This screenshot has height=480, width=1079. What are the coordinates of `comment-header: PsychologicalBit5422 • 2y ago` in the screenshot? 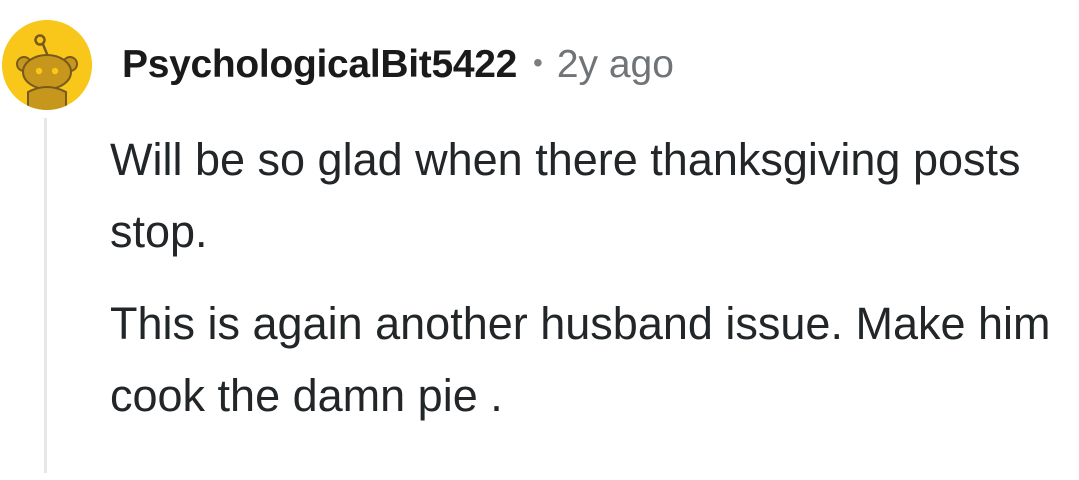 It's located at (398, 65).